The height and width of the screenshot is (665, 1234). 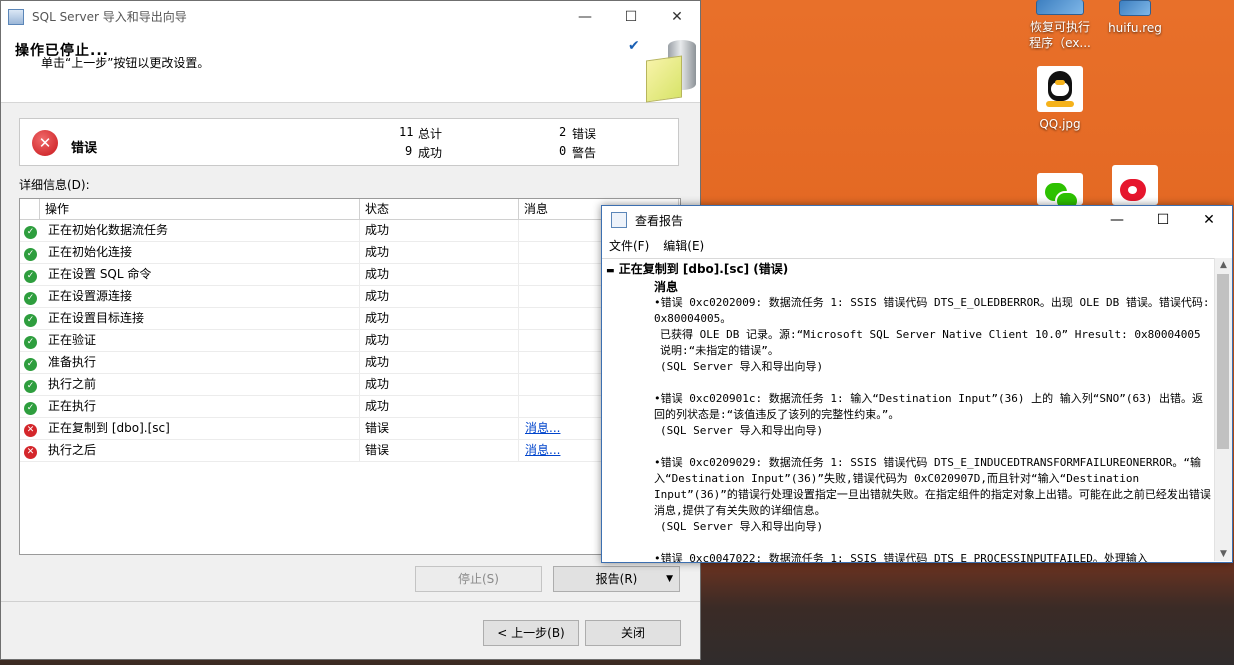 I want to click on desktop-icon-label: QQ.jpg, so click(x=1060, y=124).